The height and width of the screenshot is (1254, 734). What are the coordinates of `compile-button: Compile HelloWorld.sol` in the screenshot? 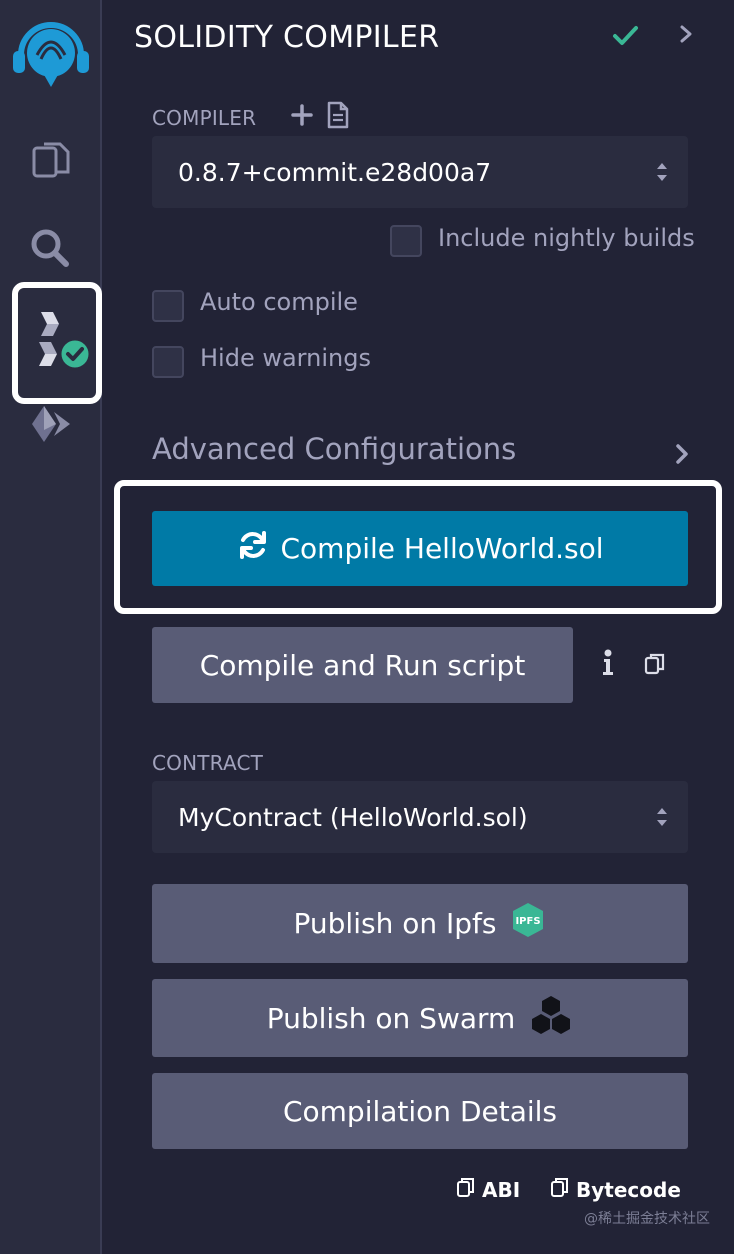 It's located at (420, 548).